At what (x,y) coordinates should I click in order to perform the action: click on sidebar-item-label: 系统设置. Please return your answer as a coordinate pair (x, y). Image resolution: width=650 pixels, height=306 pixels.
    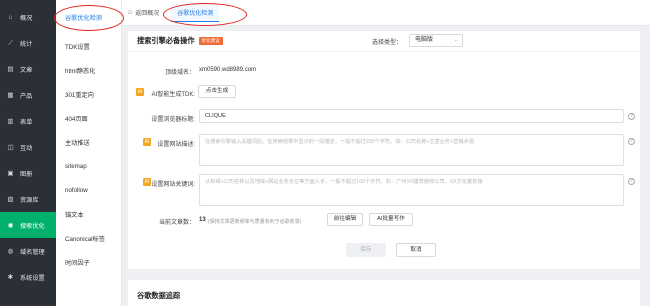
    Looking at the image, I should click on (32, 278).